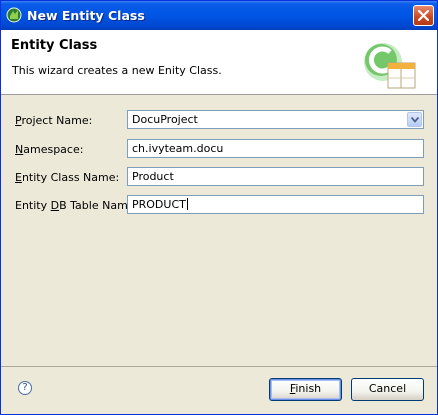 Image resolution: width=438 pixels, height=415 pixels. What do you see at coordinates (275, 148) in the screenshot?
I see `namespace-field: ch.ivyteam.docu` at bounding box center [275, 148].